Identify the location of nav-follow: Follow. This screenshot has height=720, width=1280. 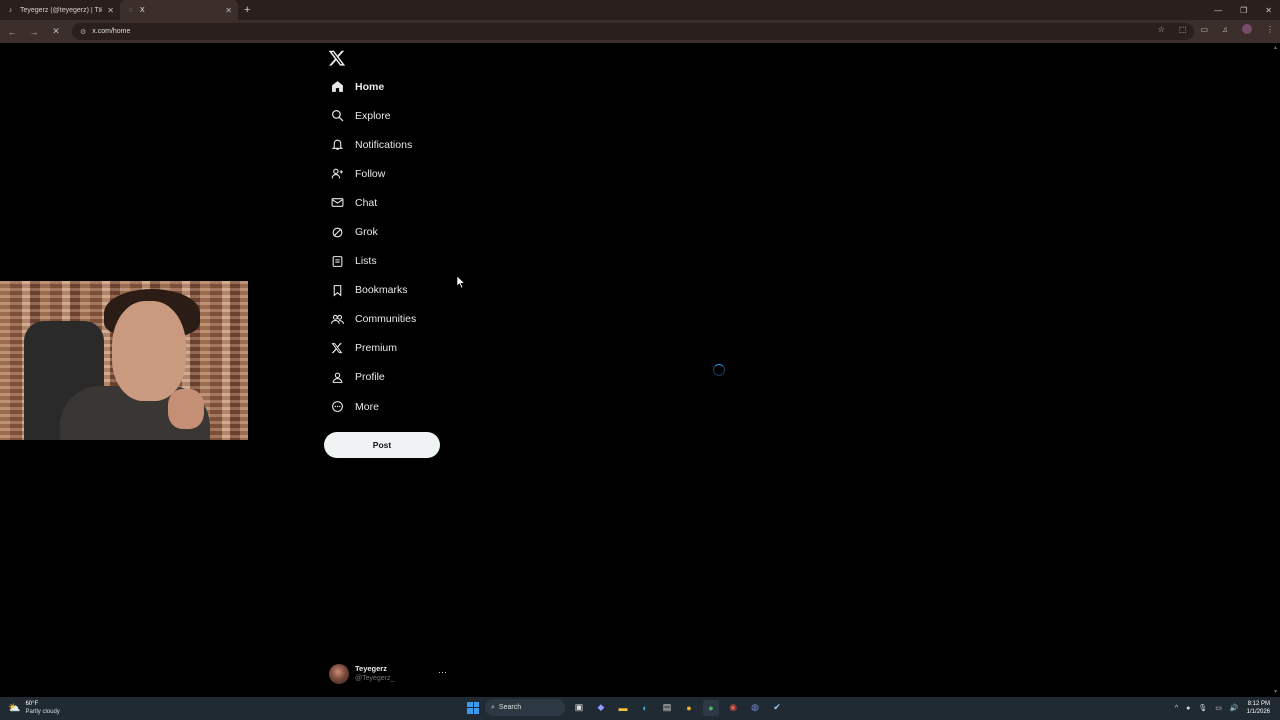
(389, 173).